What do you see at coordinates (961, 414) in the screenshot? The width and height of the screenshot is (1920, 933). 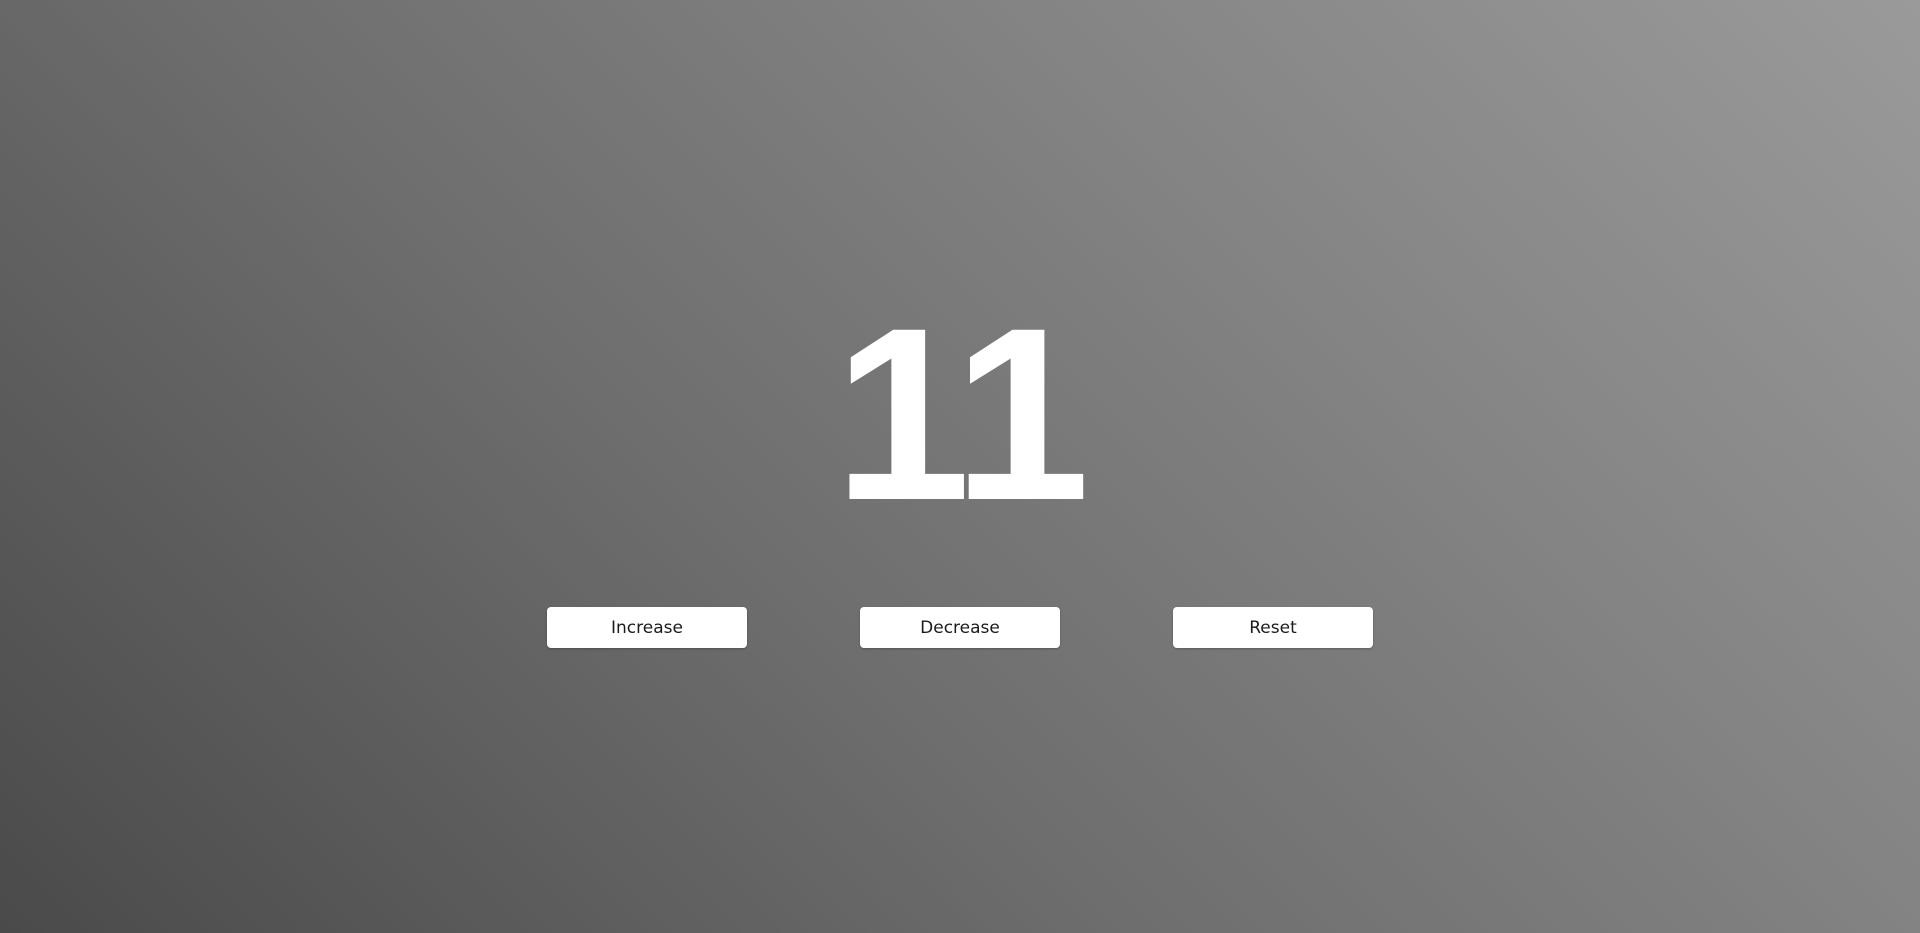 I see `counter-value: 11` at bounding box center [961, 414].